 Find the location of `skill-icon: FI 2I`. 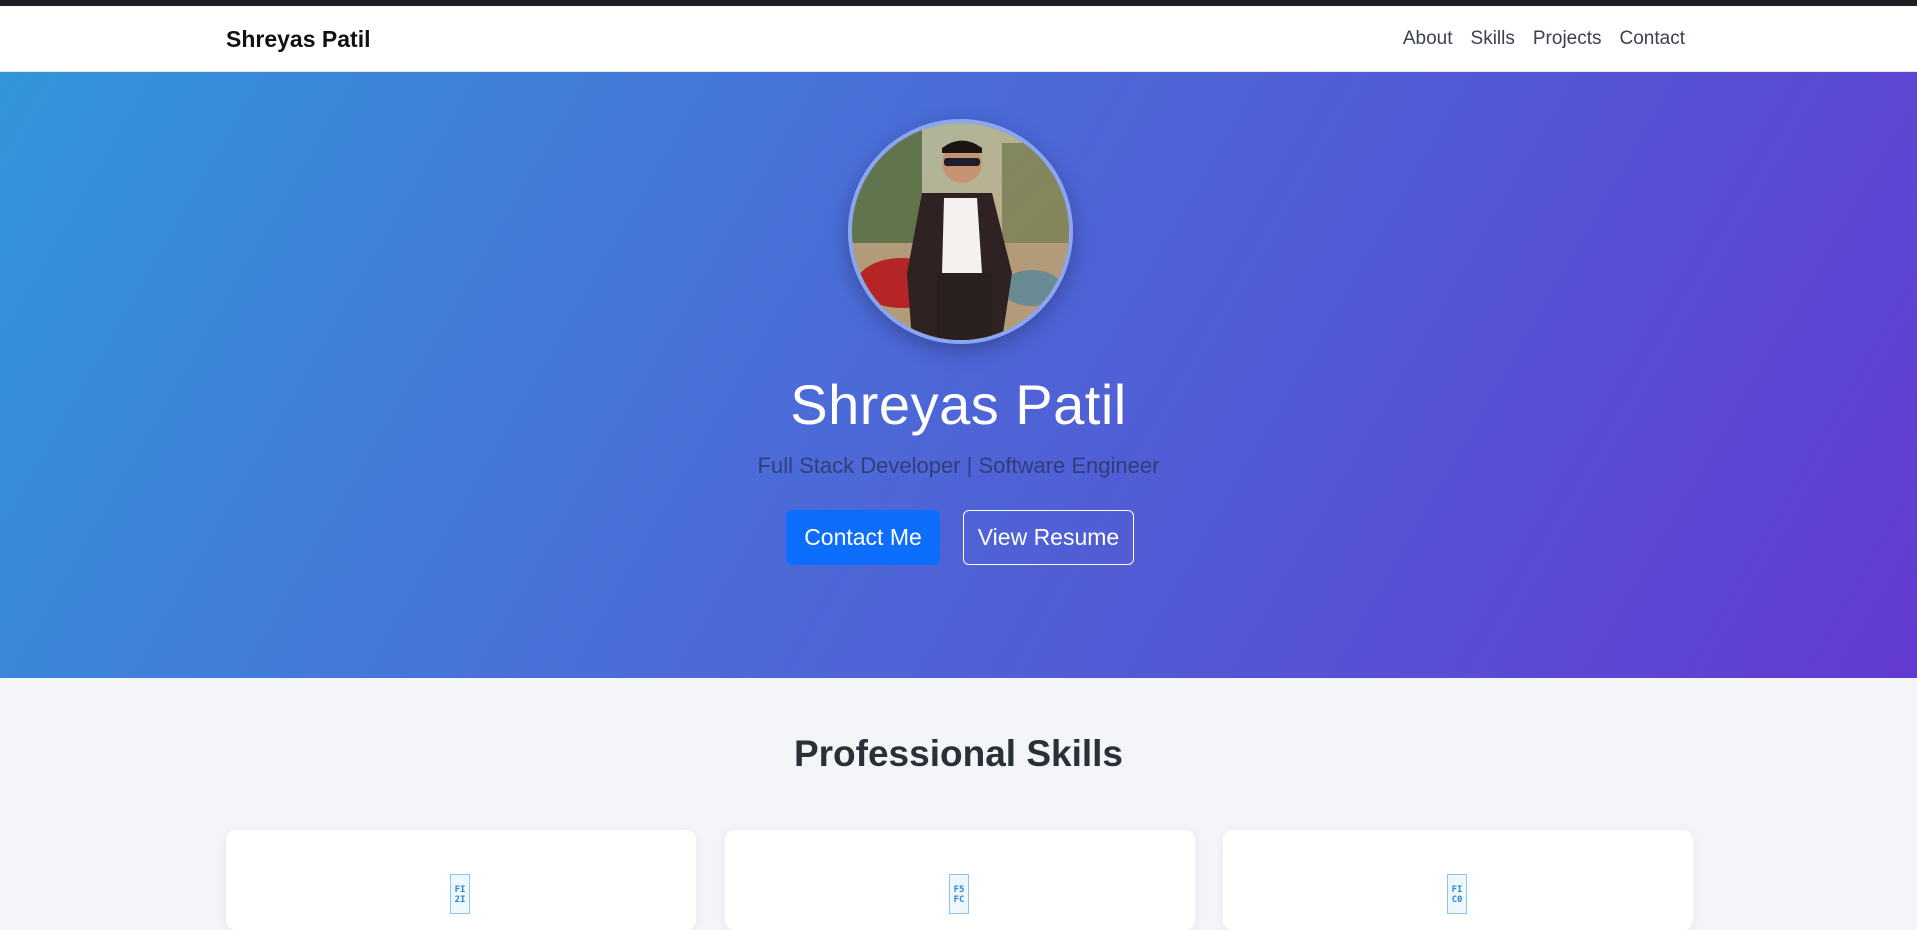

skill-icon: FI 2I is located at coordinates (460, 894).